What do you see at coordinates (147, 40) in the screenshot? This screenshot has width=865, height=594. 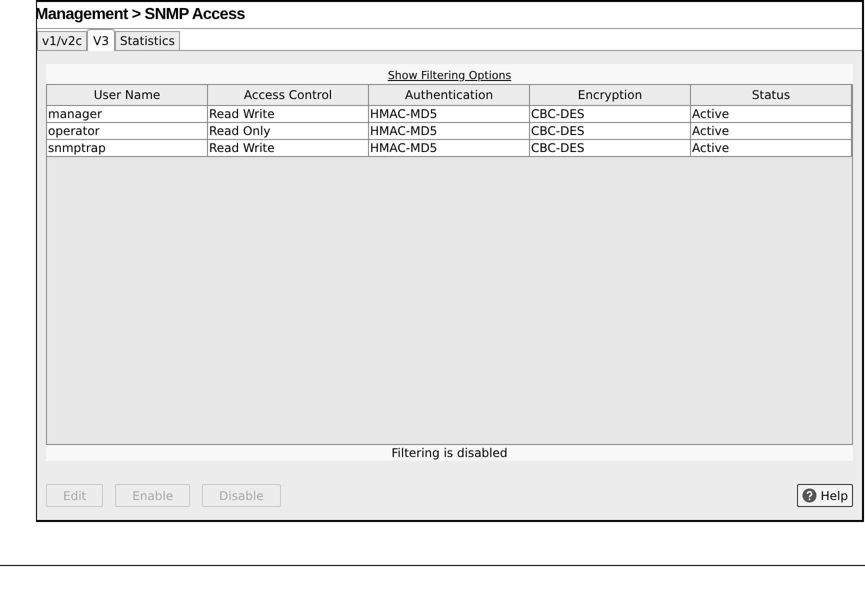 I see `tab: Statistics` at bounding box center [147, 40].